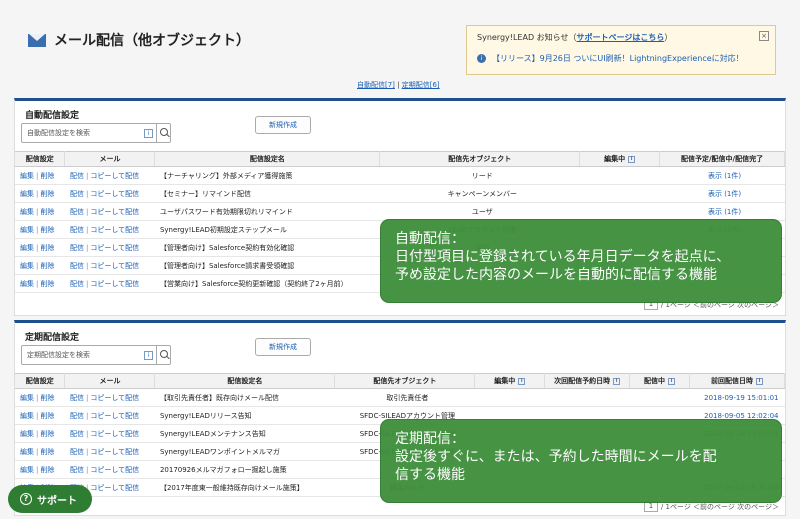 This screenshot has width=800, height=519. I want to click on fixed-panel-title: 定期配信設定, so click(52, 338).